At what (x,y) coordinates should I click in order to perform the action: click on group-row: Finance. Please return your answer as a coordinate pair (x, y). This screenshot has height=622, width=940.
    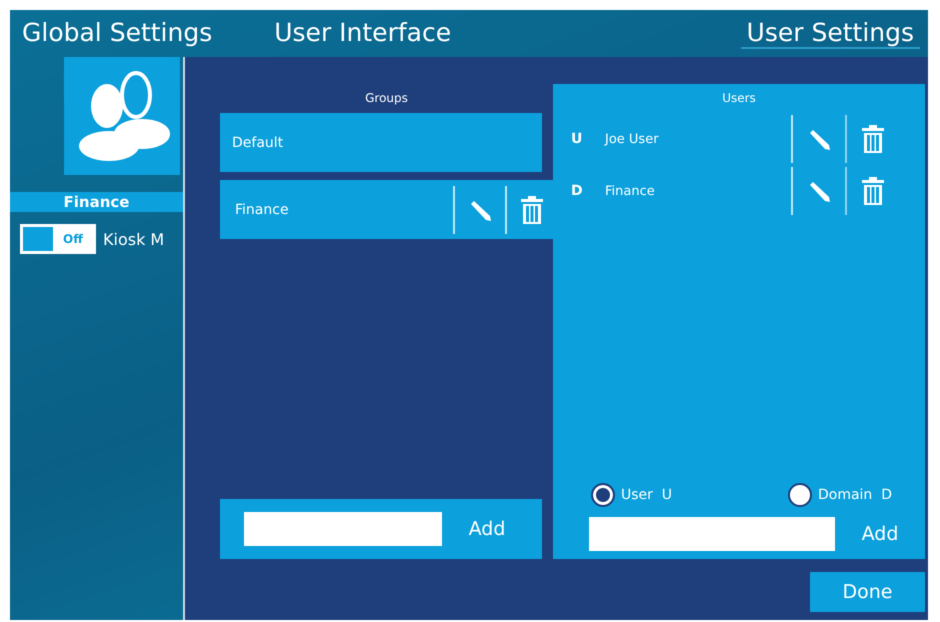
    Looking at the image, I should click on (386, 209).